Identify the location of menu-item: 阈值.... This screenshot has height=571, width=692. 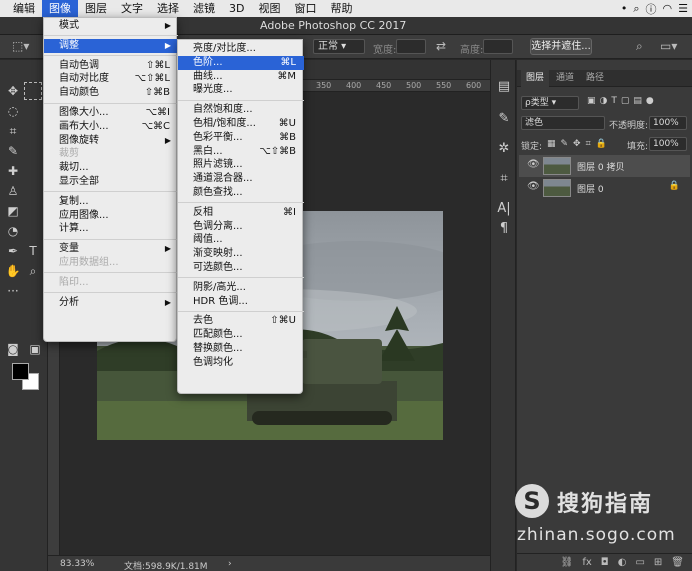
(241, 240).